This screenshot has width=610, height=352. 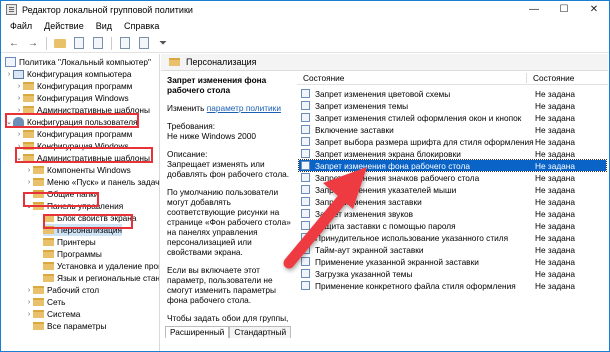 I want to click on setting-name: Включение заставки, so click(x=354, y=129).